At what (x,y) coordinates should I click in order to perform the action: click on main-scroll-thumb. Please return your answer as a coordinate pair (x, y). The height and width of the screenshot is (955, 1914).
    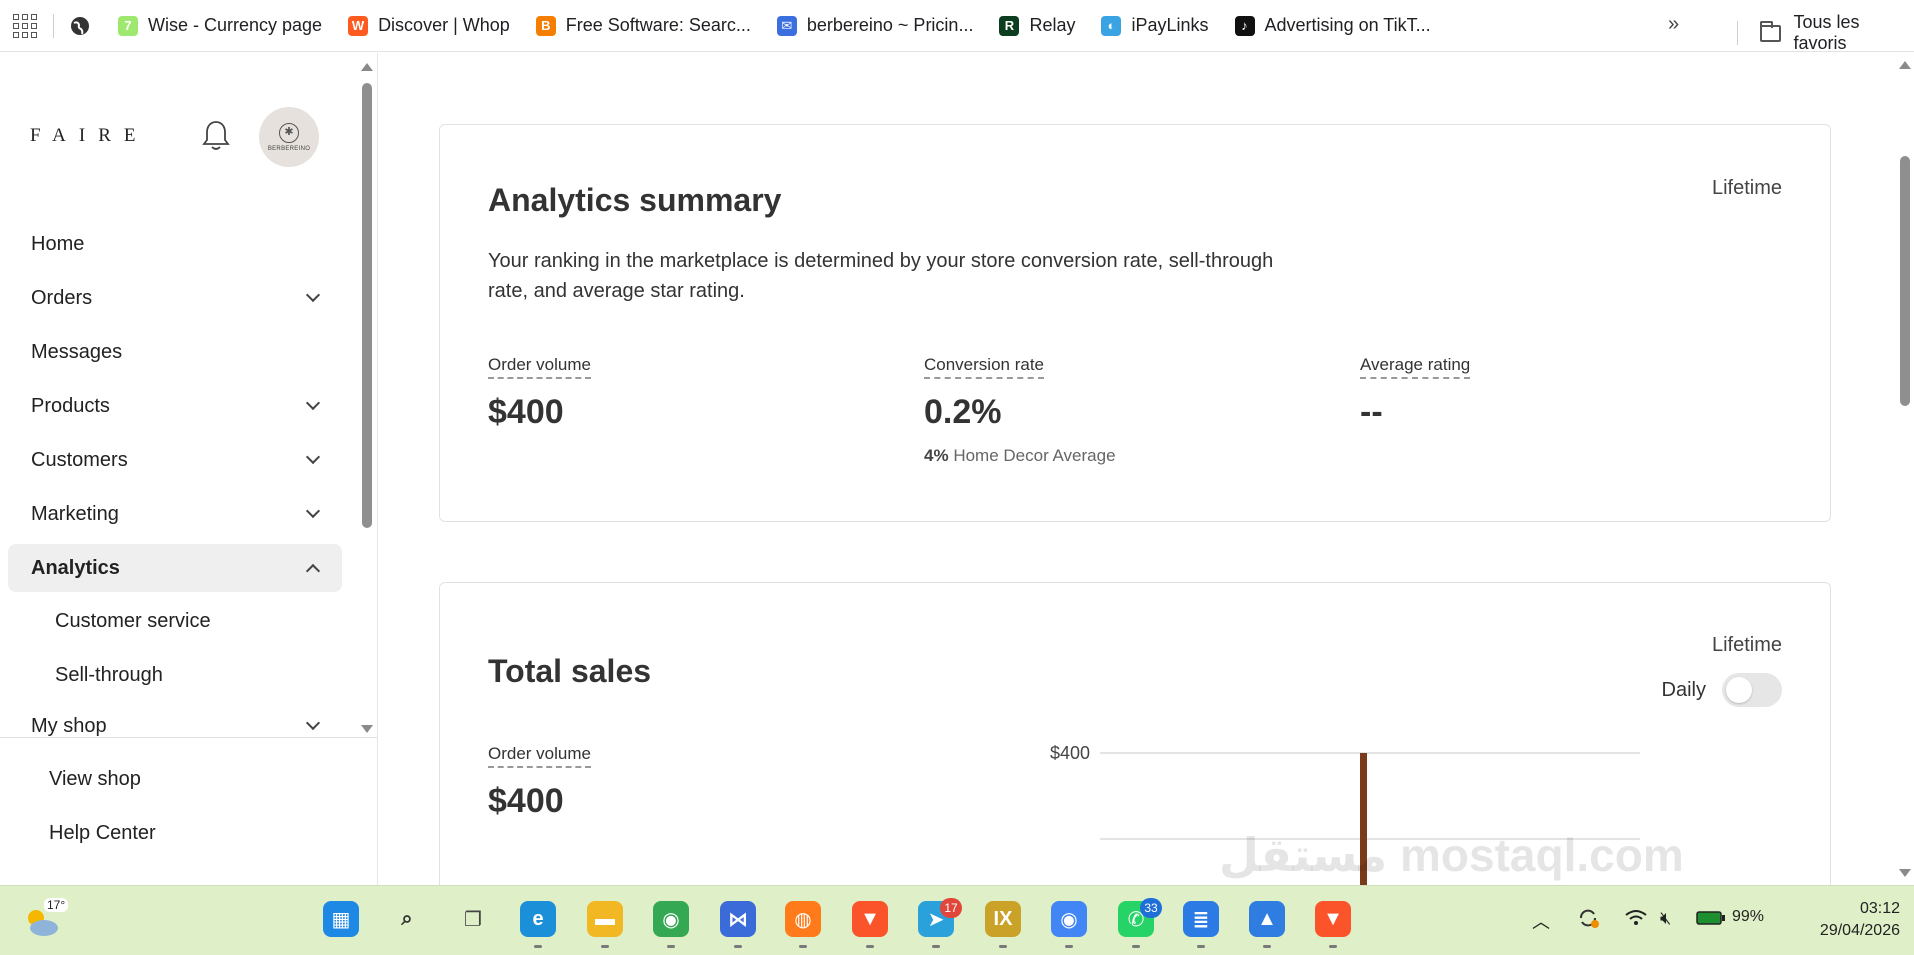
    Looking at the image, I should click on (1905, 281).